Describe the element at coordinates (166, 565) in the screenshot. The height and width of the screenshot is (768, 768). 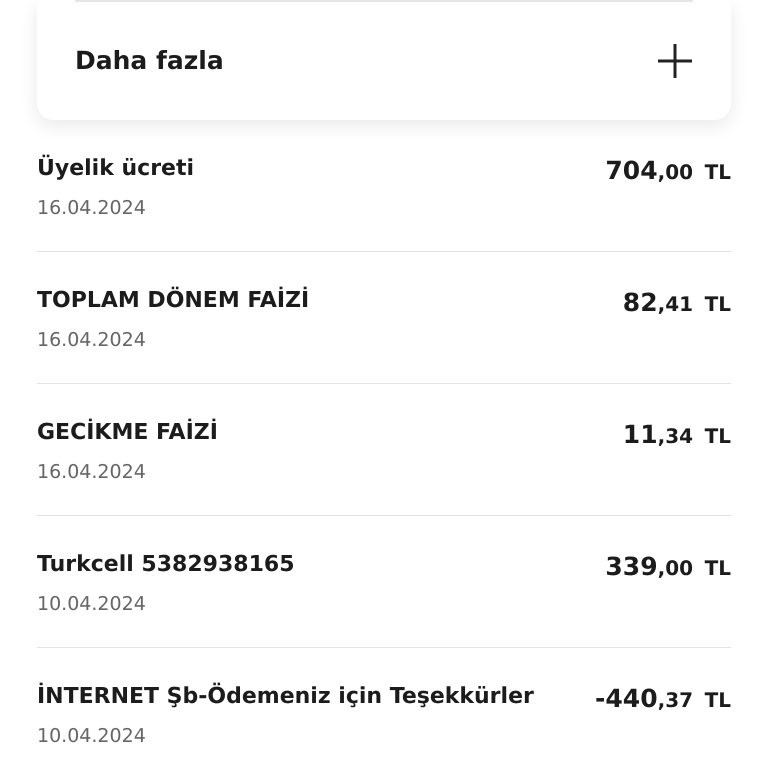
I see `transaction-title: Turkcell 5382938165` at that location.